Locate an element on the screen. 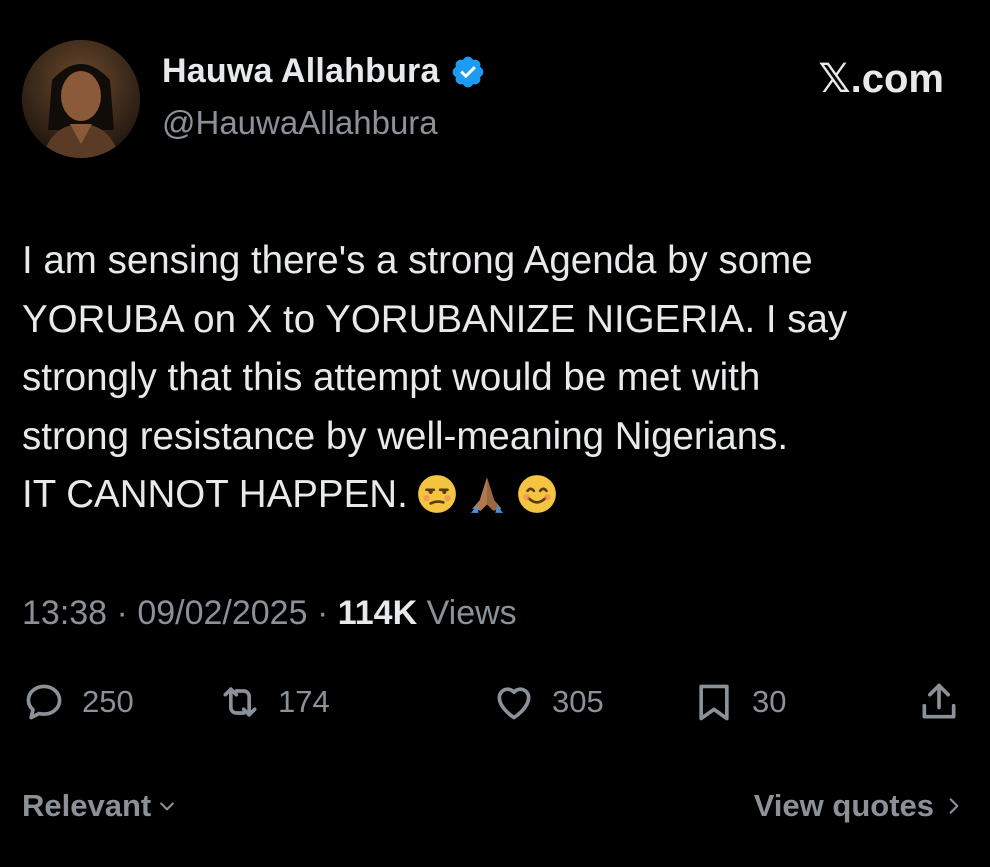 The image size is (990, 867). view-quotes-link: View quotes is located at coordinates (859, 806).